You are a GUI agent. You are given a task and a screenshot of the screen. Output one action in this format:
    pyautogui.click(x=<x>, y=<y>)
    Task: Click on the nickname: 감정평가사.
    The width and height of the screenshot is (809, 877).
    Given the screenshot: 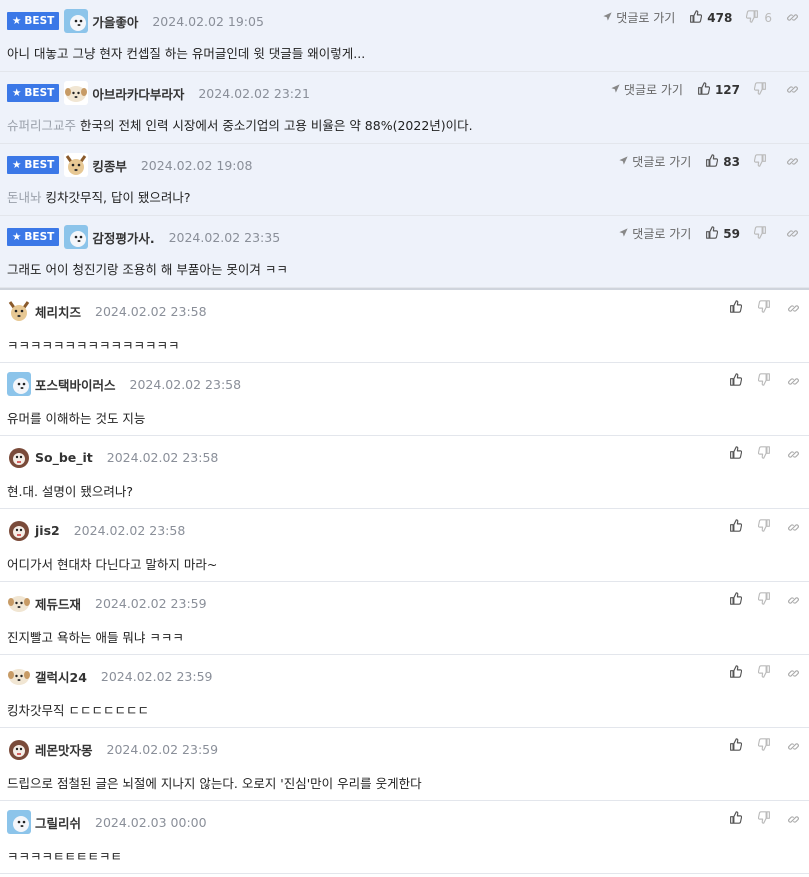 What is the action you would take?
    pyautogui.click(x=123, y=237)
    